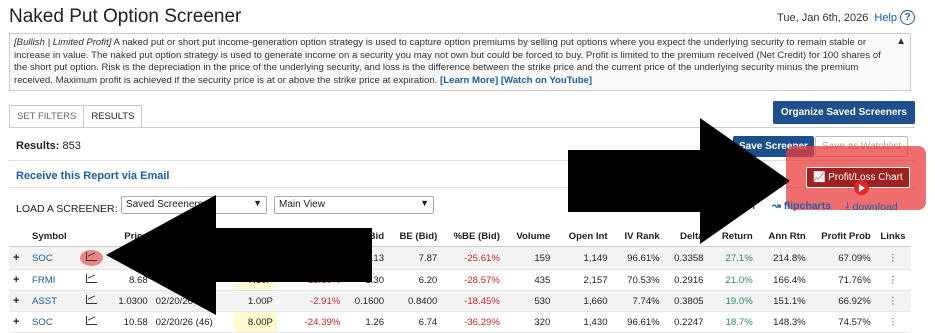 The width and height of the screenshot is (935, 333). Describe the element at coordinates (63, 42) in the screenshot. I see `strategy-tag: [Bullish | Limited Profit]` at that location.